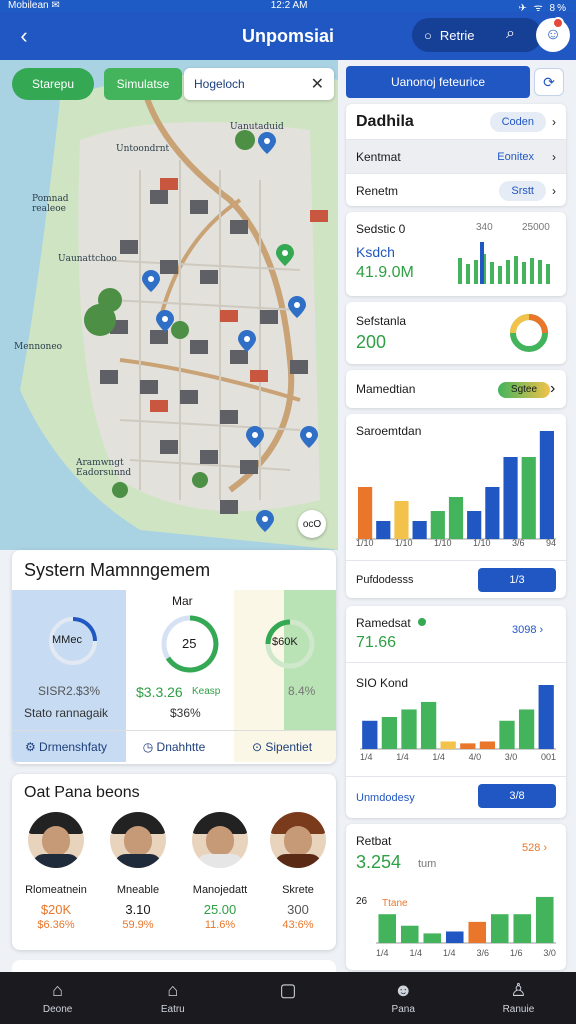 This screenshot has width=576, height=1024. What do you see at coordinates (138, 871) in the screenshot?
I see `person-item: Mneable 3.10 59.9%` at bounding box center [138, 871].